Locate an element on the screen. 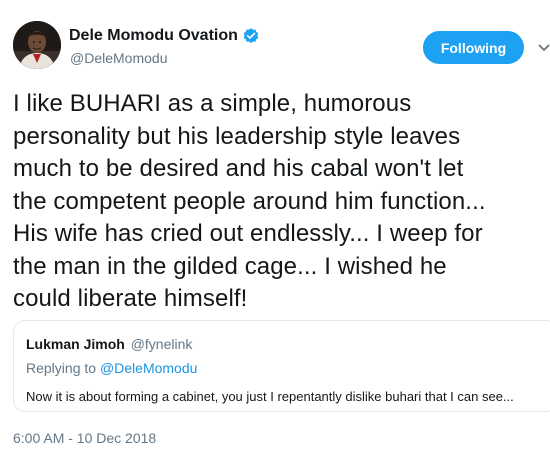 The width and height of the screenshot is (550, 454). chevron-down-icon is located at coordinates (544, 48).